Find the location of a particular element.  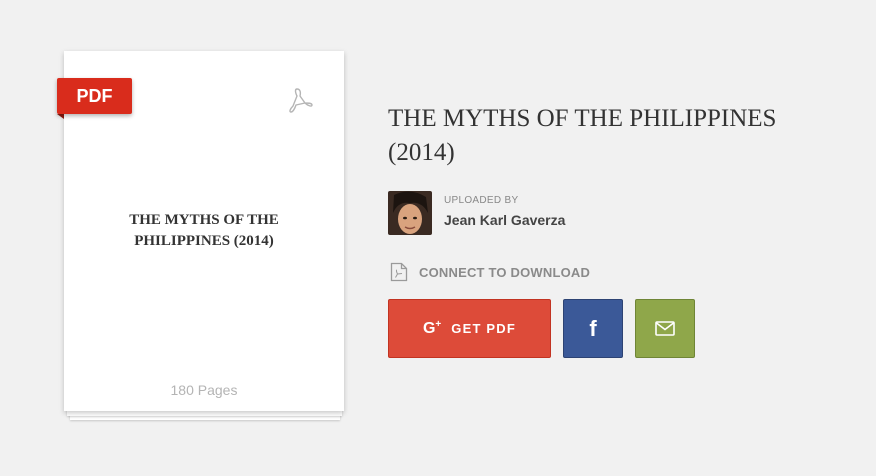

envelope-icon is located at coordinates (665, 328).